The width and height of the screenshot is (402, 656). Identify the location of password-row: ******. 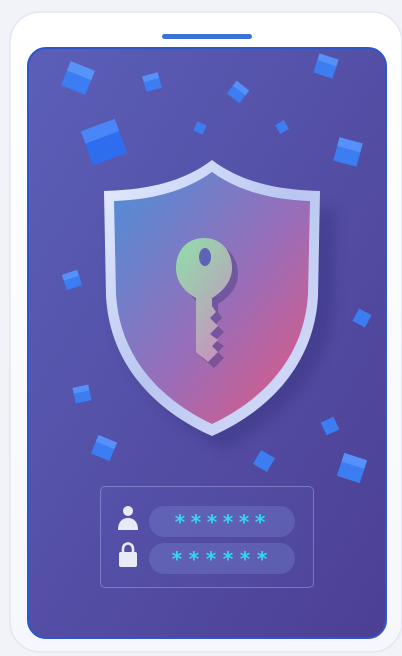
(207, 558).